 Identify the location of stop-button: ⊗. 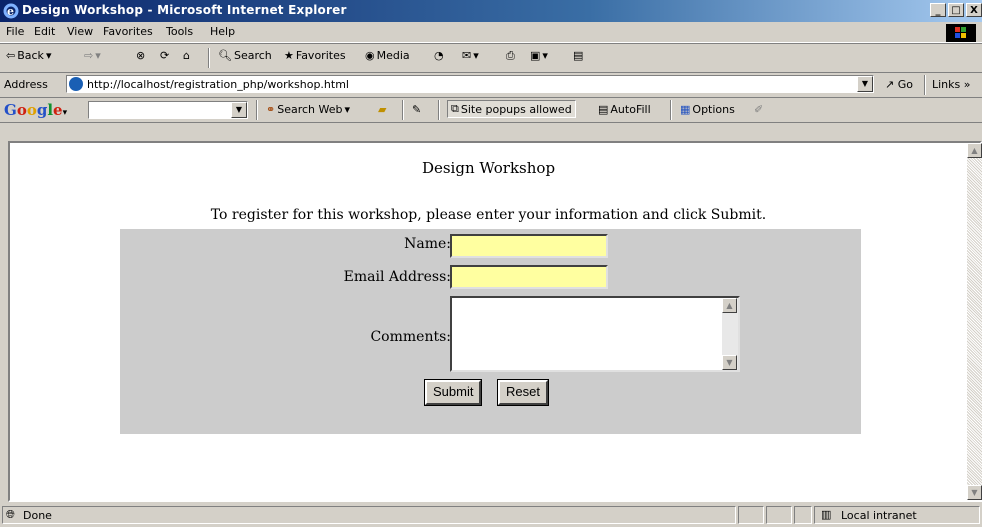
(140, 55).